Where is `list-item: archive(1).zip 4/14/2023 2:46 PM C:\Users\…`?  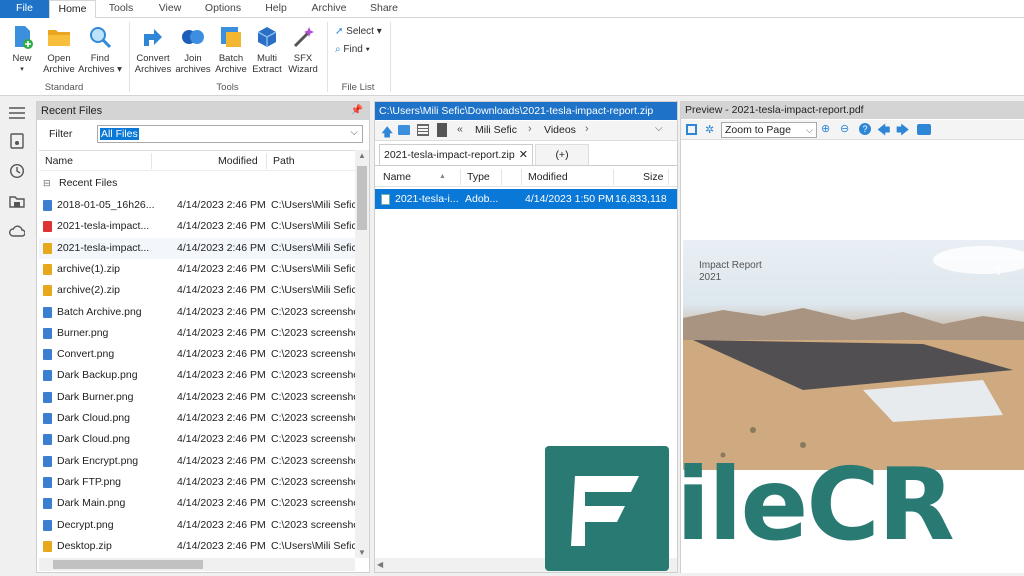
list-item: archive(1).zip 4/14/2023 2:46 PM C:\Users\… is located at coordinates (197, 269).